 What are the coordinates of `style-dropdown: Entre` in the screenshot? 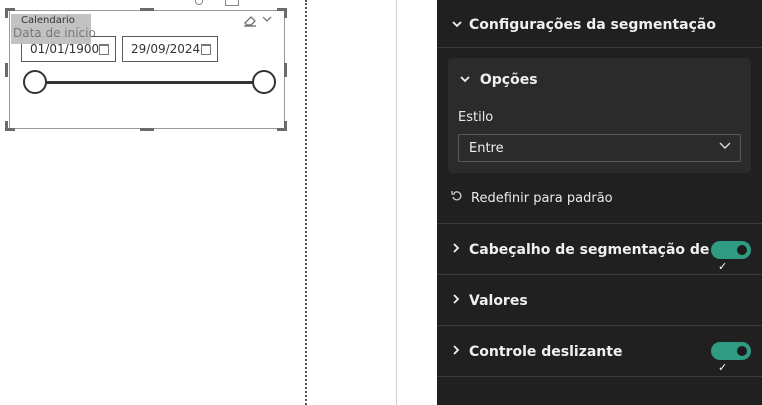 It's located at (599, 148).